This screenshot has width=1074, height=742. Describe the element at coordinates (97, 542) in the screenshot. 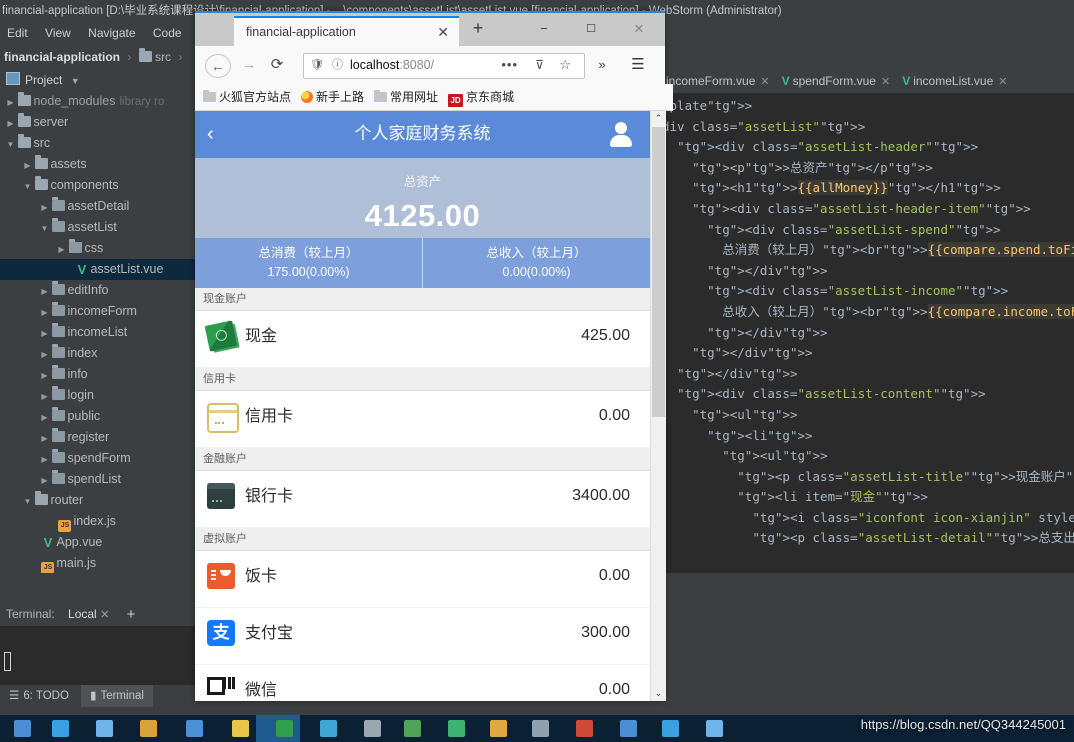

I see `tree-item-App-vue: V App.vue` at that location.